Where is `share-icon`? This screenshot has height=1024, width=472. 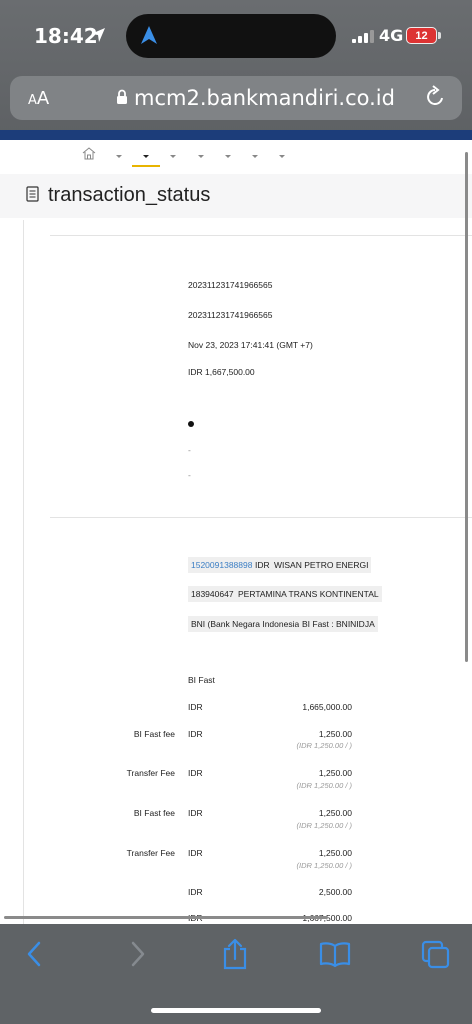 share-icon is located at coordinates (235, 954).